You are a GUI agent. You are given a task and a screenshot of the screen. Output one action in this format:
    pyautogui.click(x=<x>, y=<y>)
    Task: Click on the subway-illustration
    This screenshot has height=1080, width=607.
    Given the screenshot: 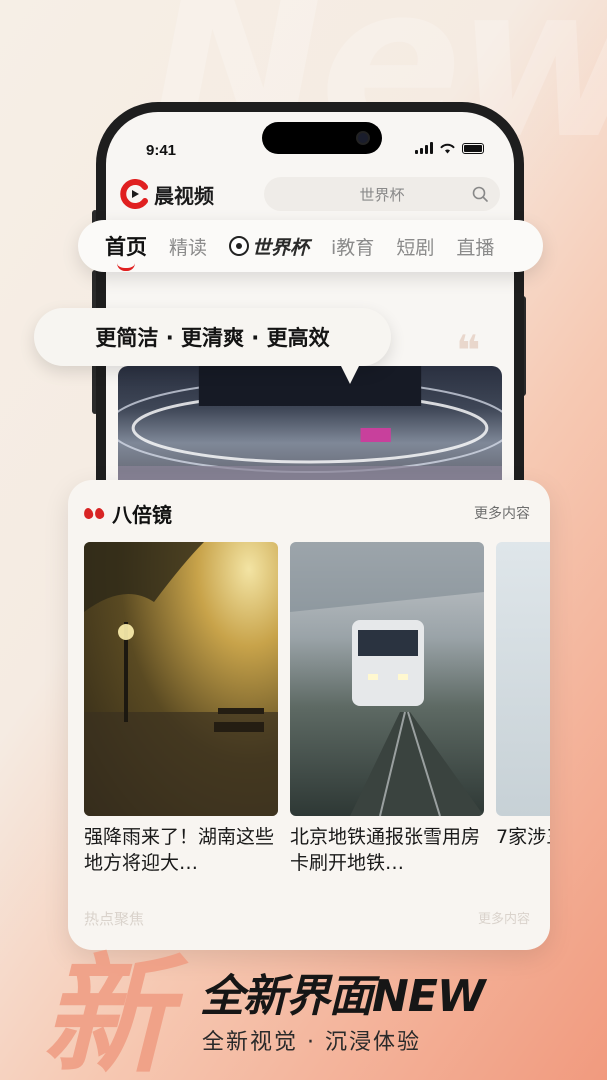 What is the action you would take?
    pyautogui.click(x=387, y=679)
    